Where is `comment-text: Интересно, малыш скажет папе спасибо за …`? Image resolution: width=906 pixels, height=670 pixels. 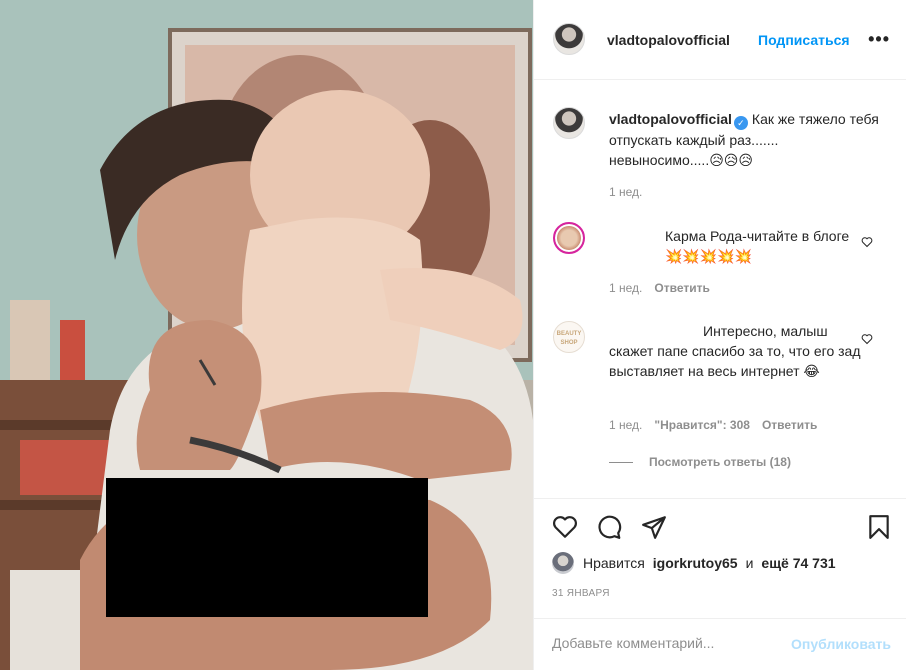
comment-text: Интересно, малыш скажет папе спасибо за … is located at coordinates (735, 351).